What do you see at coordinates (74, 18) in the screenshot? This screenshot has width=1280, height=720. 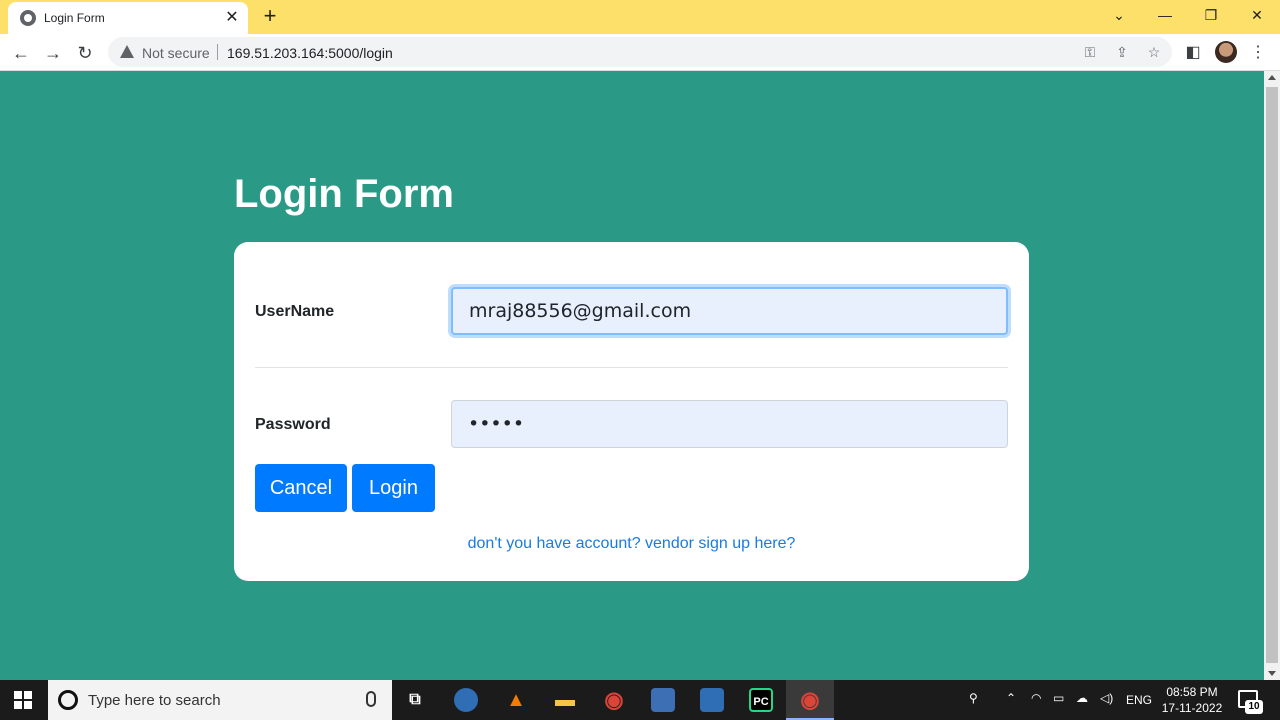 I see `tab-title: Login Form` at bounding box center [74, 18].